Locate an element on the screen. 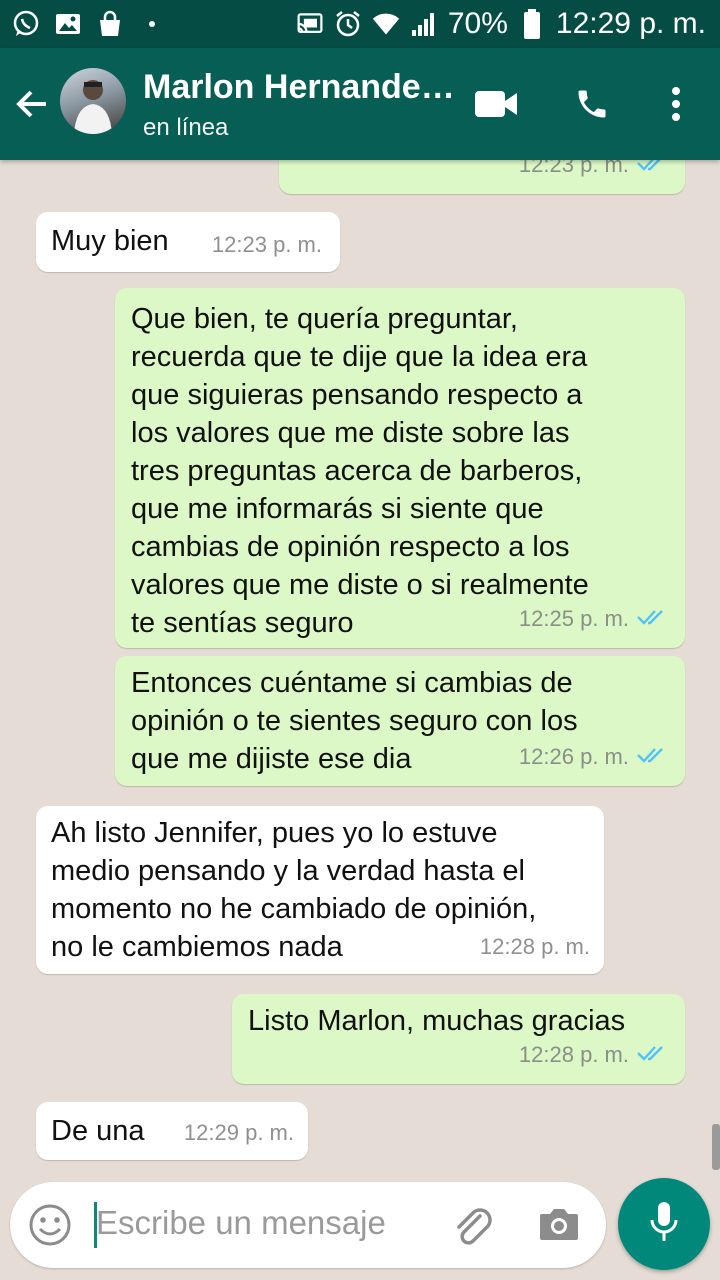  mic-icon is located at coordinates (664, 1224).